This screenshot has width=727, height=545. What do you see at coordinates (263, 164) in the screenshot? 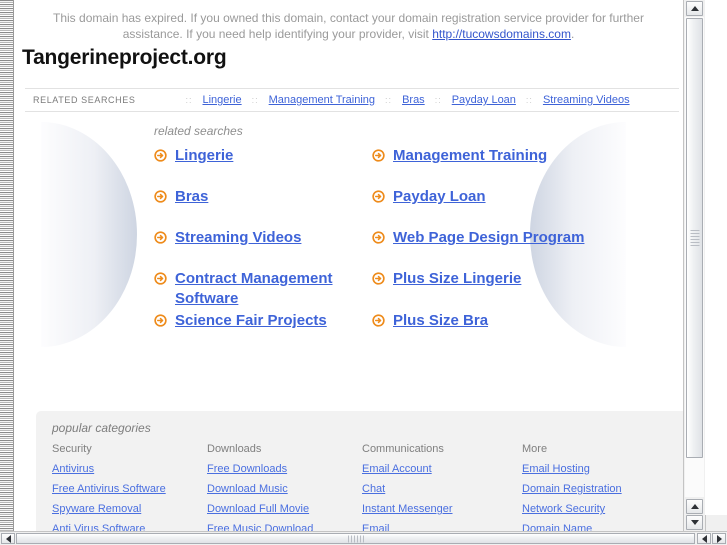
I see `related-link-item: Lingerie` at bounding box center [263, 164].